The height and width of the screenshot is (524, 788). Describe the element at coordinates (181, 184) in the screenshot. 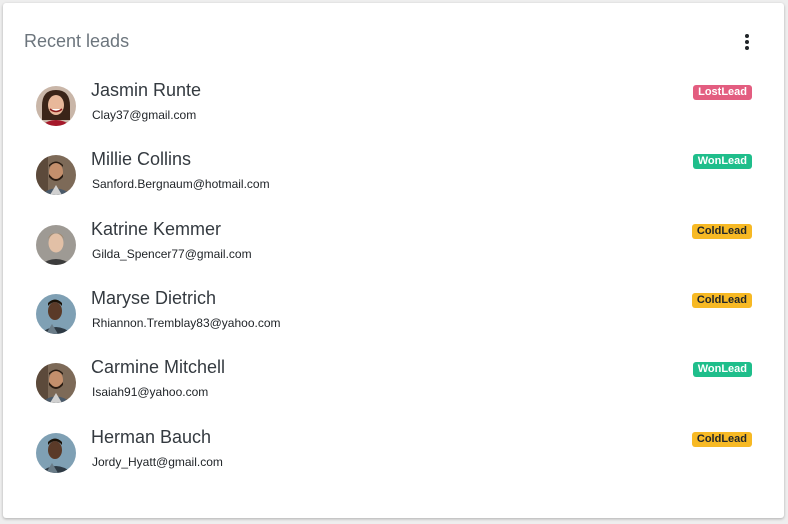

I see `lead-email: Sanford.Bergnaum@hotmail.com` at that location.